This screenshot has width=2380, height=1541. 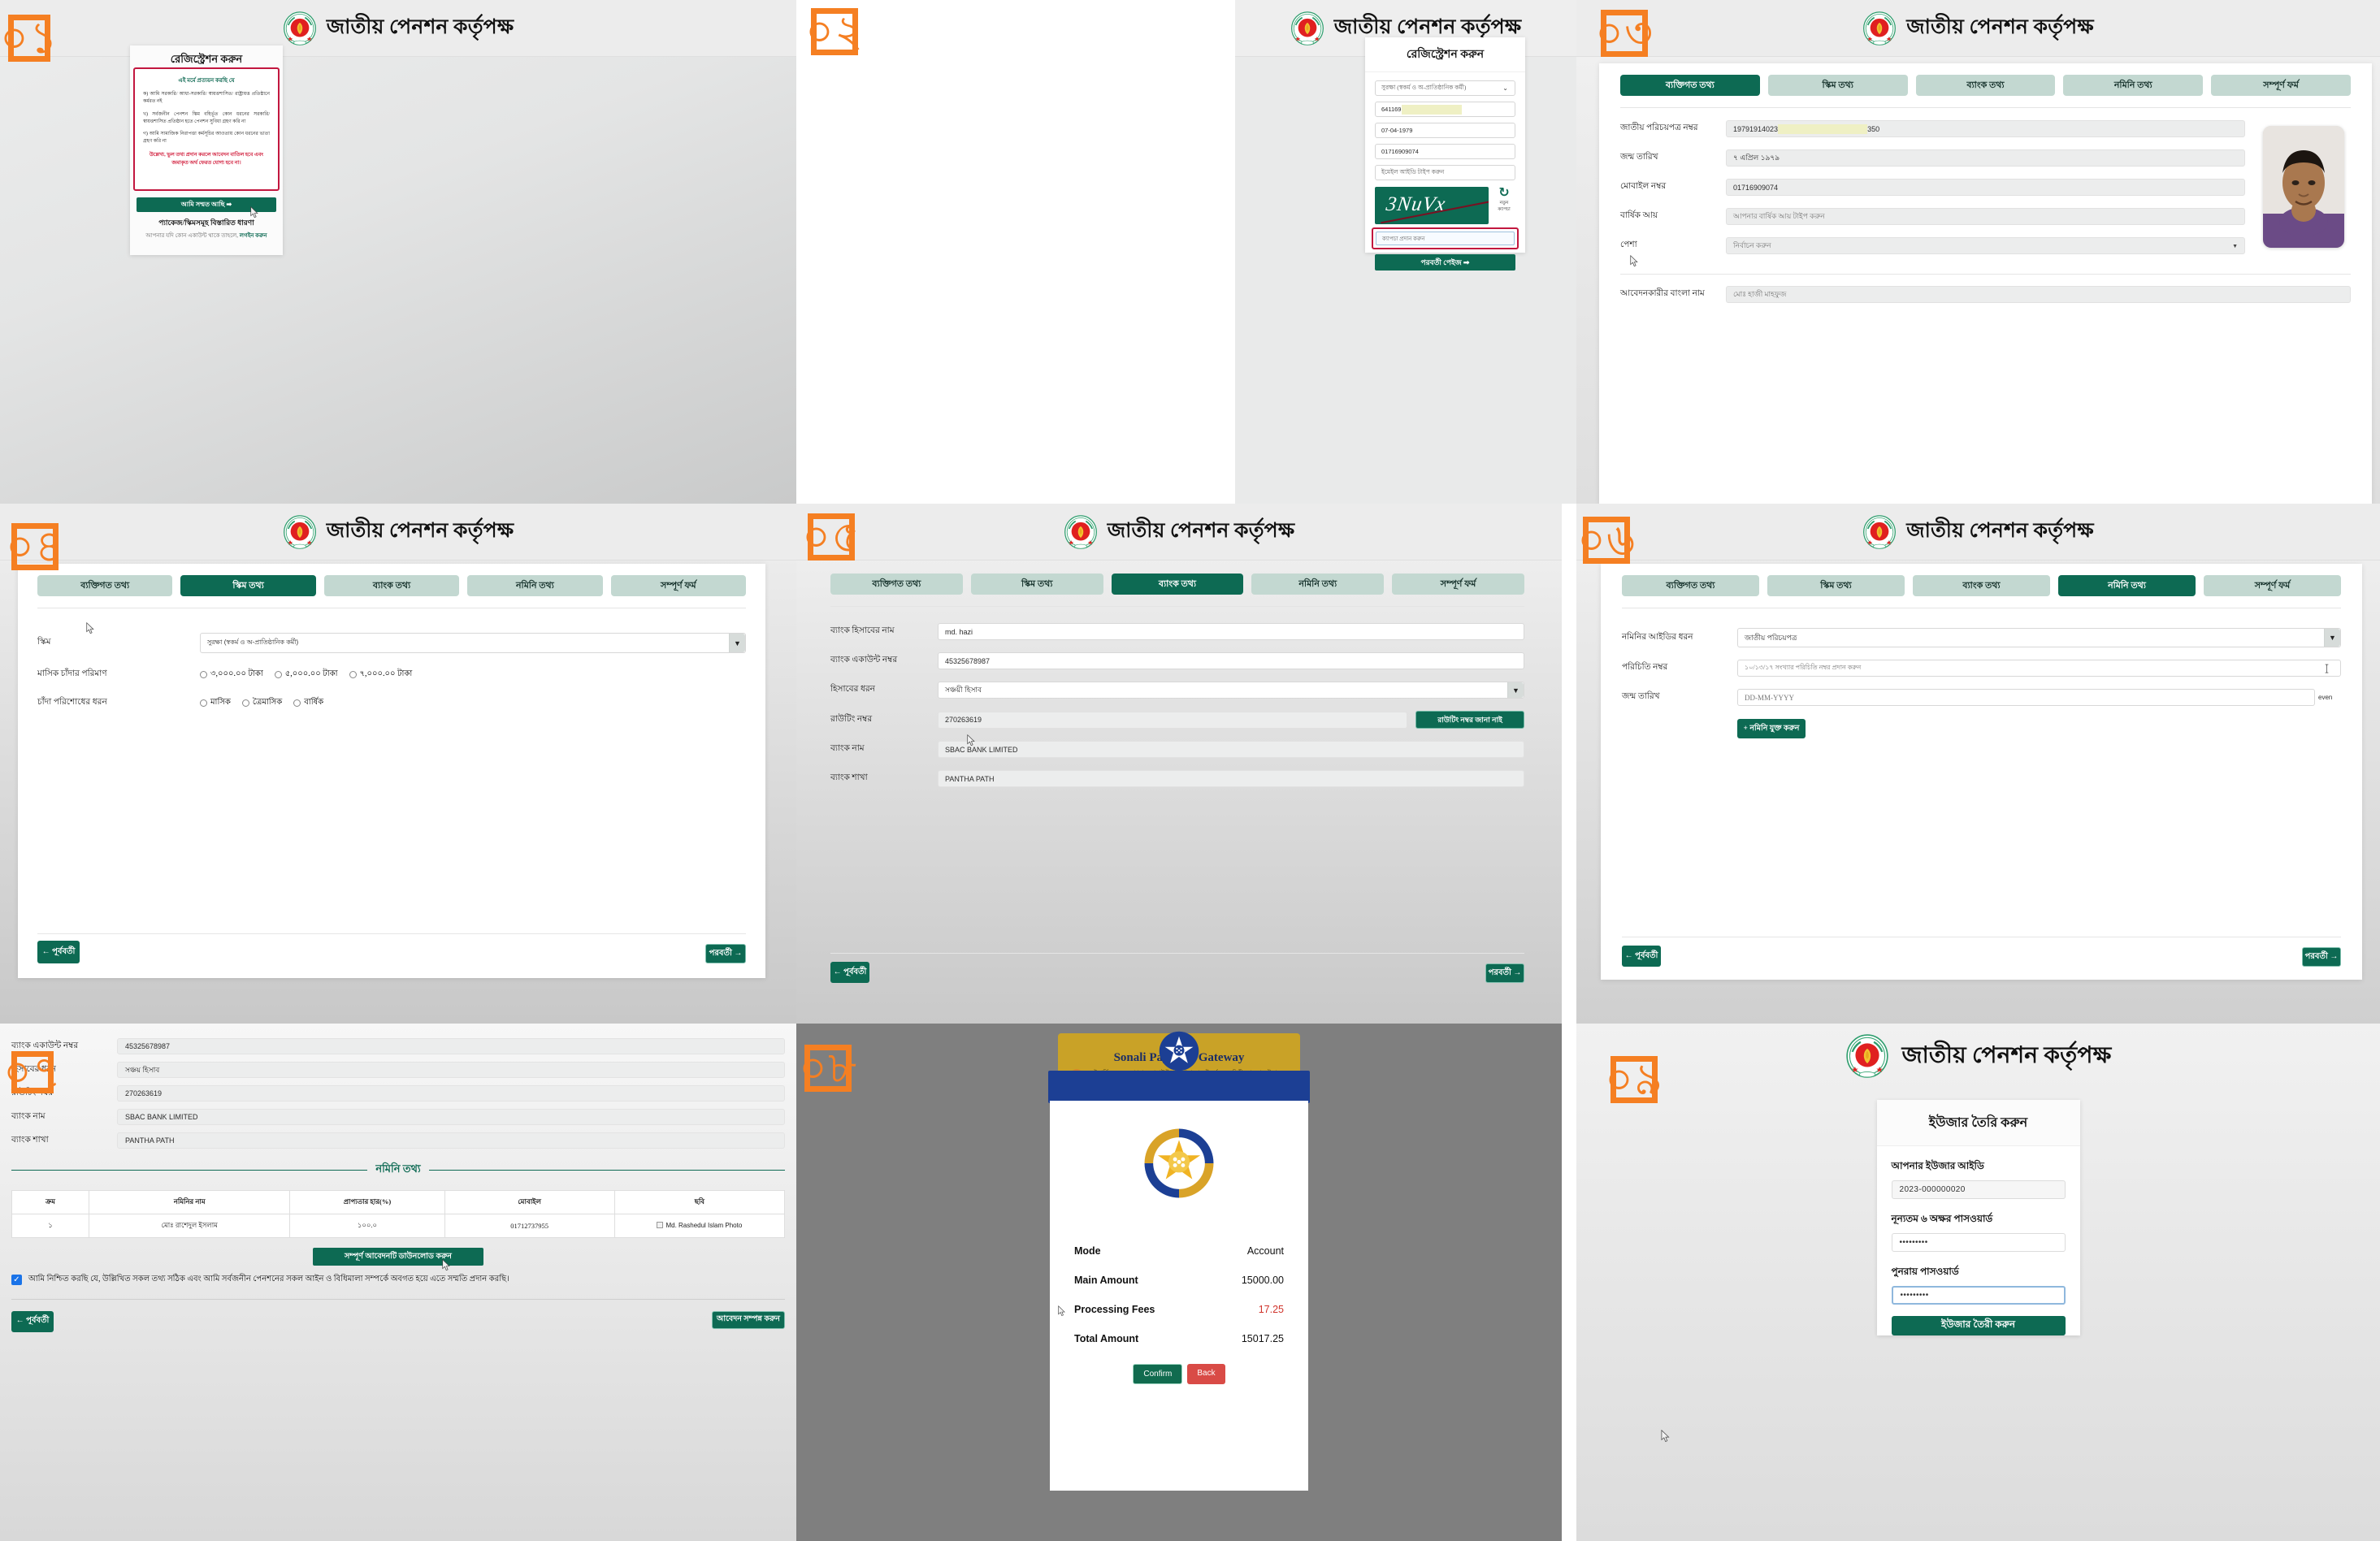 I want to click on nominee-id-type-select: জাতীয় পরিচয়পত্র ▼, so click(x=2039, y=637).